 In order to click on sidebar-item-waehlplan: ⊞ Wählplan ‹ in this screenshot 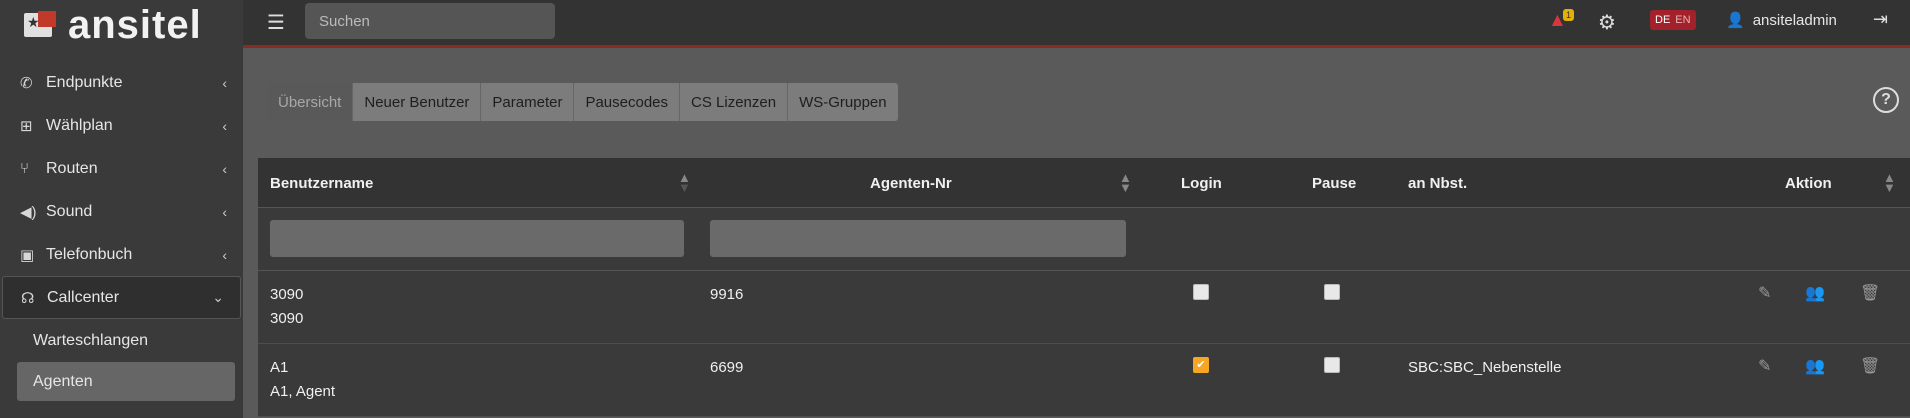, I will do `click(121, 125)`.